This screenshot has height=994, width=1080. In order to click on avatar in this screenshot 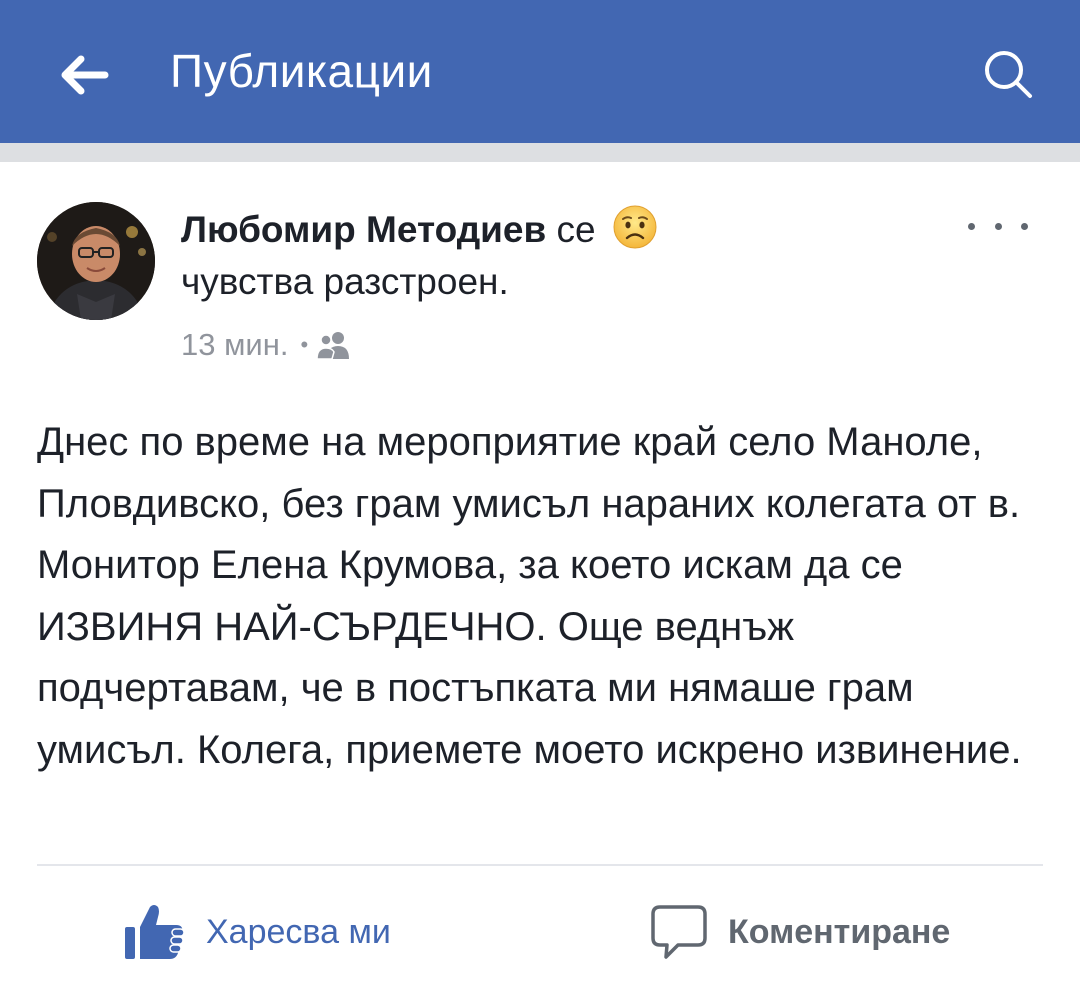, I will do `click(96, 261)`.